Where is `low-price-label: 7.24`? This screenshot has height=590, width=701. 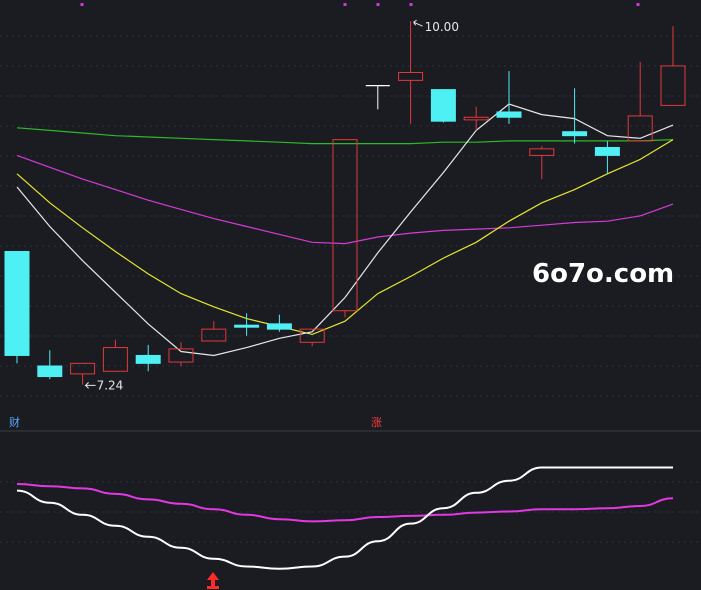
low-price-label: 7.24 is located at coordinates (110, 385).